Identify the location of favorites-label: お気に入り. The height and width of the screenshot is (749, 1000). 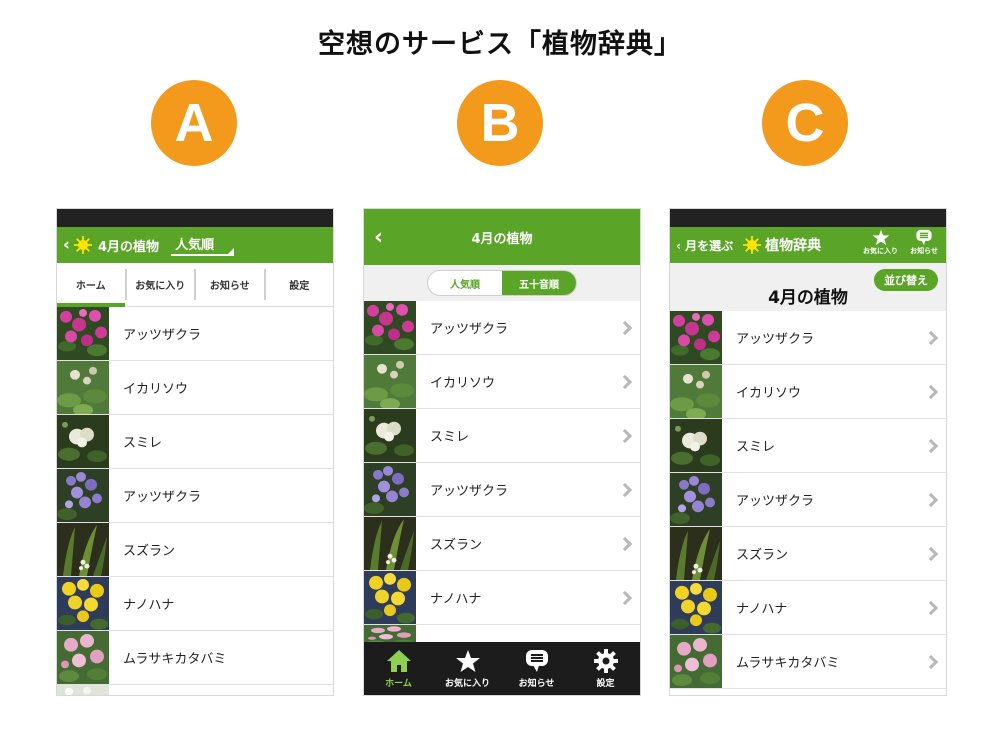
(880, 251).